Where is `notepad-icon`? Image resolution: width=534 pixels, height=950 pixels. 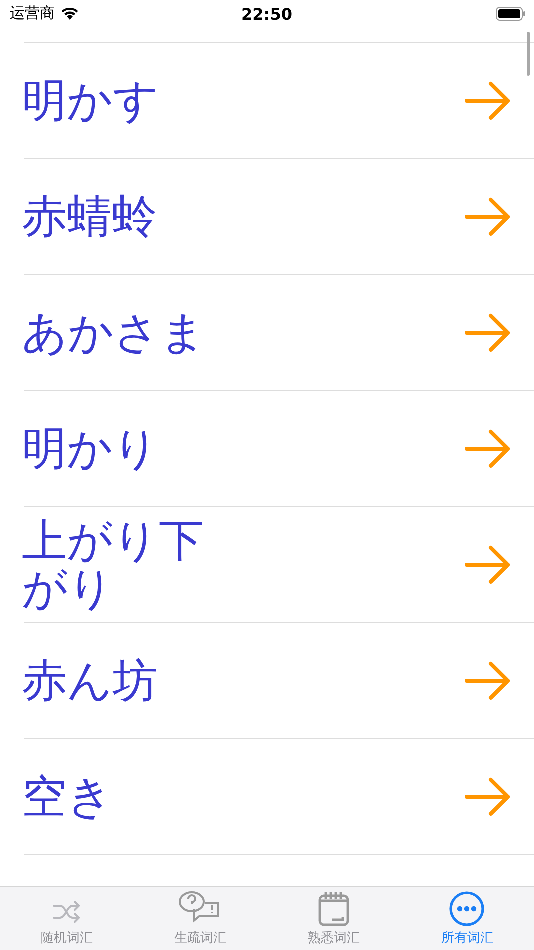
notepad-icon is located at coordinates (334, 909).